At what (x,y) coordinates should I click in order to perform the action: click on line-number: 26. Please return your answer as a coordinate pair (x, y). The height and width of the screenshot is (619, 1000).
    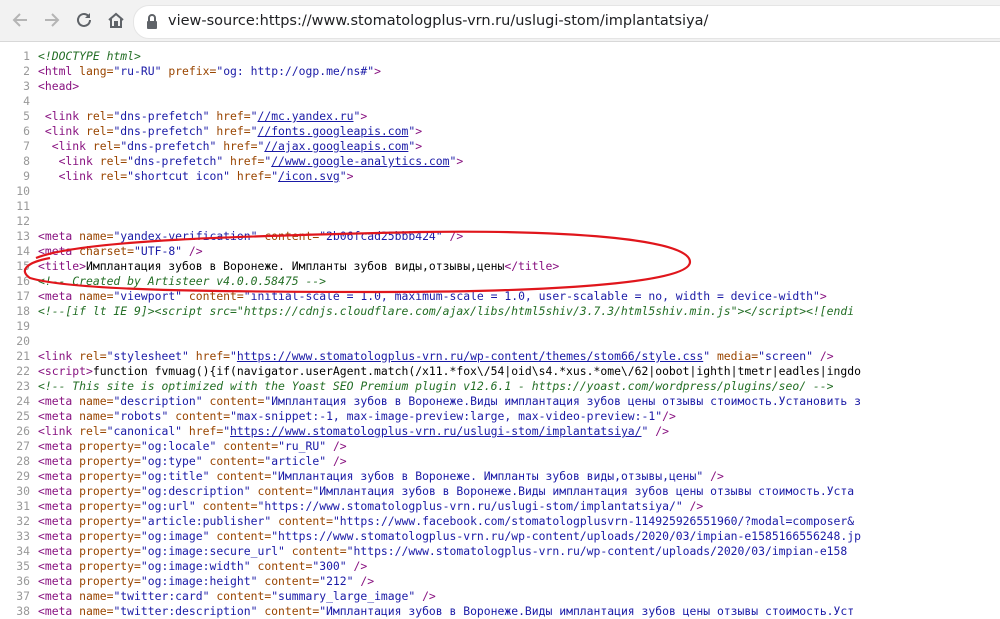
    Looking at the image, I should click on (23, 431).